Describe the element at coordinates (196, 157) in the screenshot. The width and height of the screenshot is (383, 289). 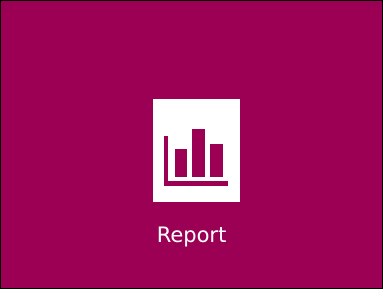
I see `bar-chart-icon-glyph` at that location.